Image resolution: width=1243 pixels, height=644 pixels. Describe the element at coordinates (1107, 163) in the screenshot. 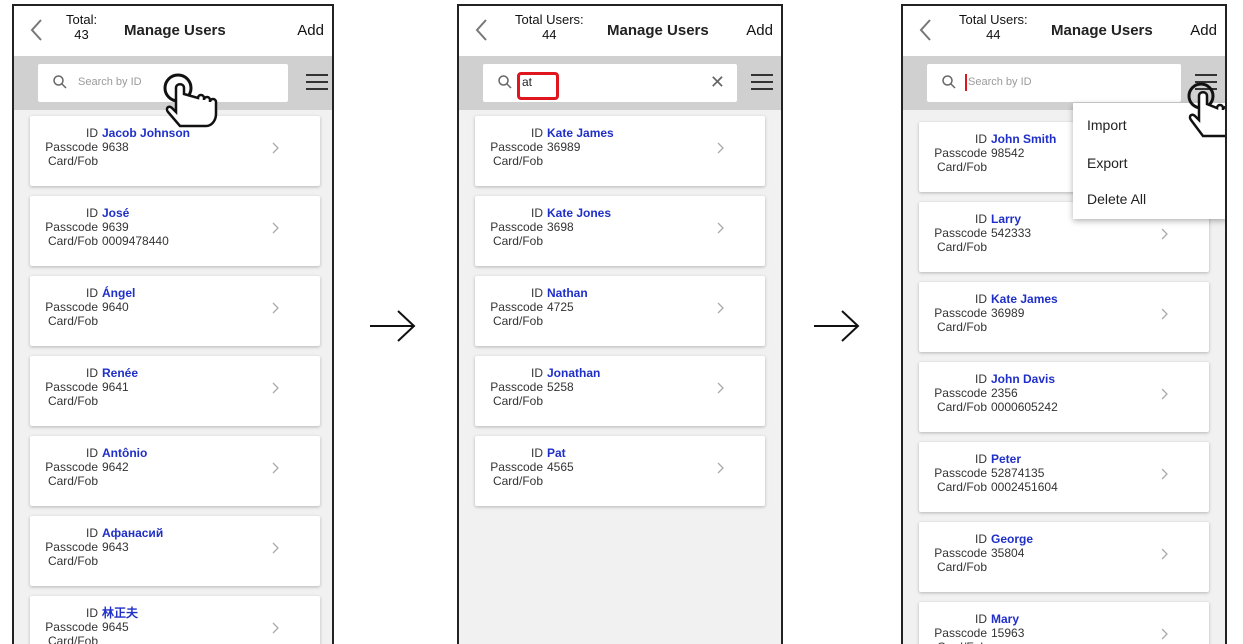

I see `menu-item-export: Export` at that location.